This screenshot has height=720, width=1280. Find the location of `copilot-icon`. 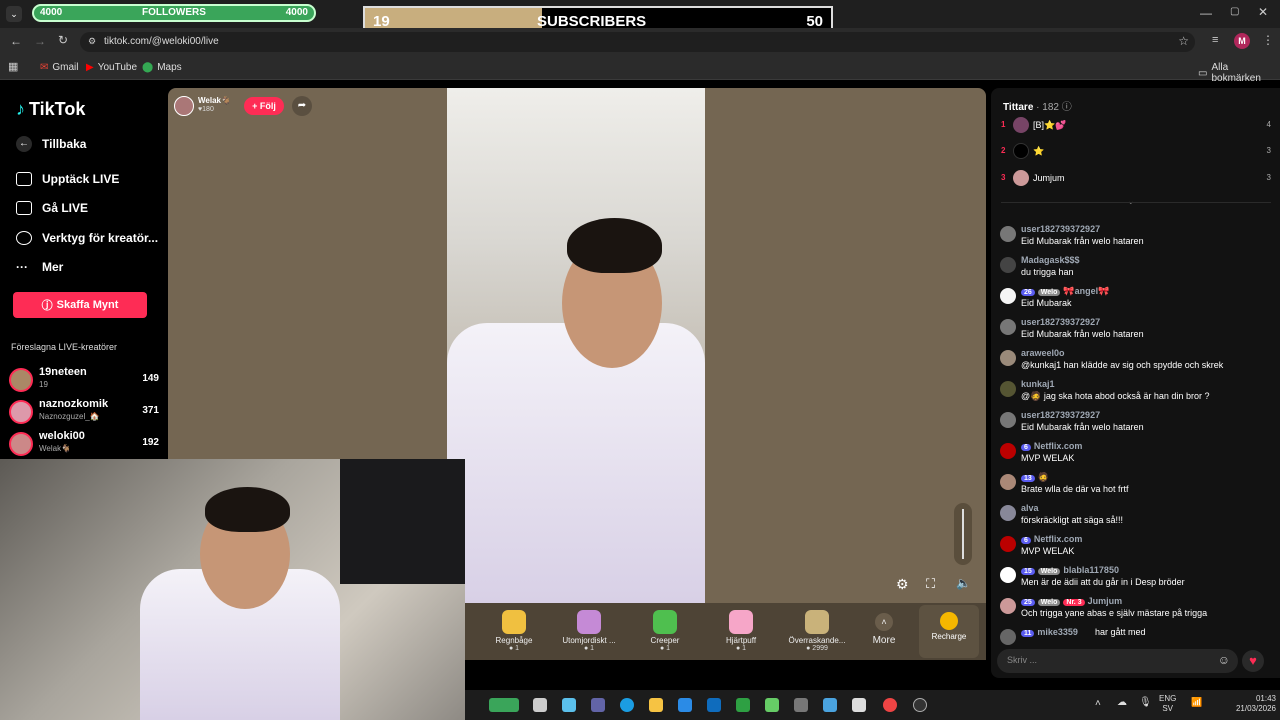

copilot-icon is located at coordinates (569, 705).